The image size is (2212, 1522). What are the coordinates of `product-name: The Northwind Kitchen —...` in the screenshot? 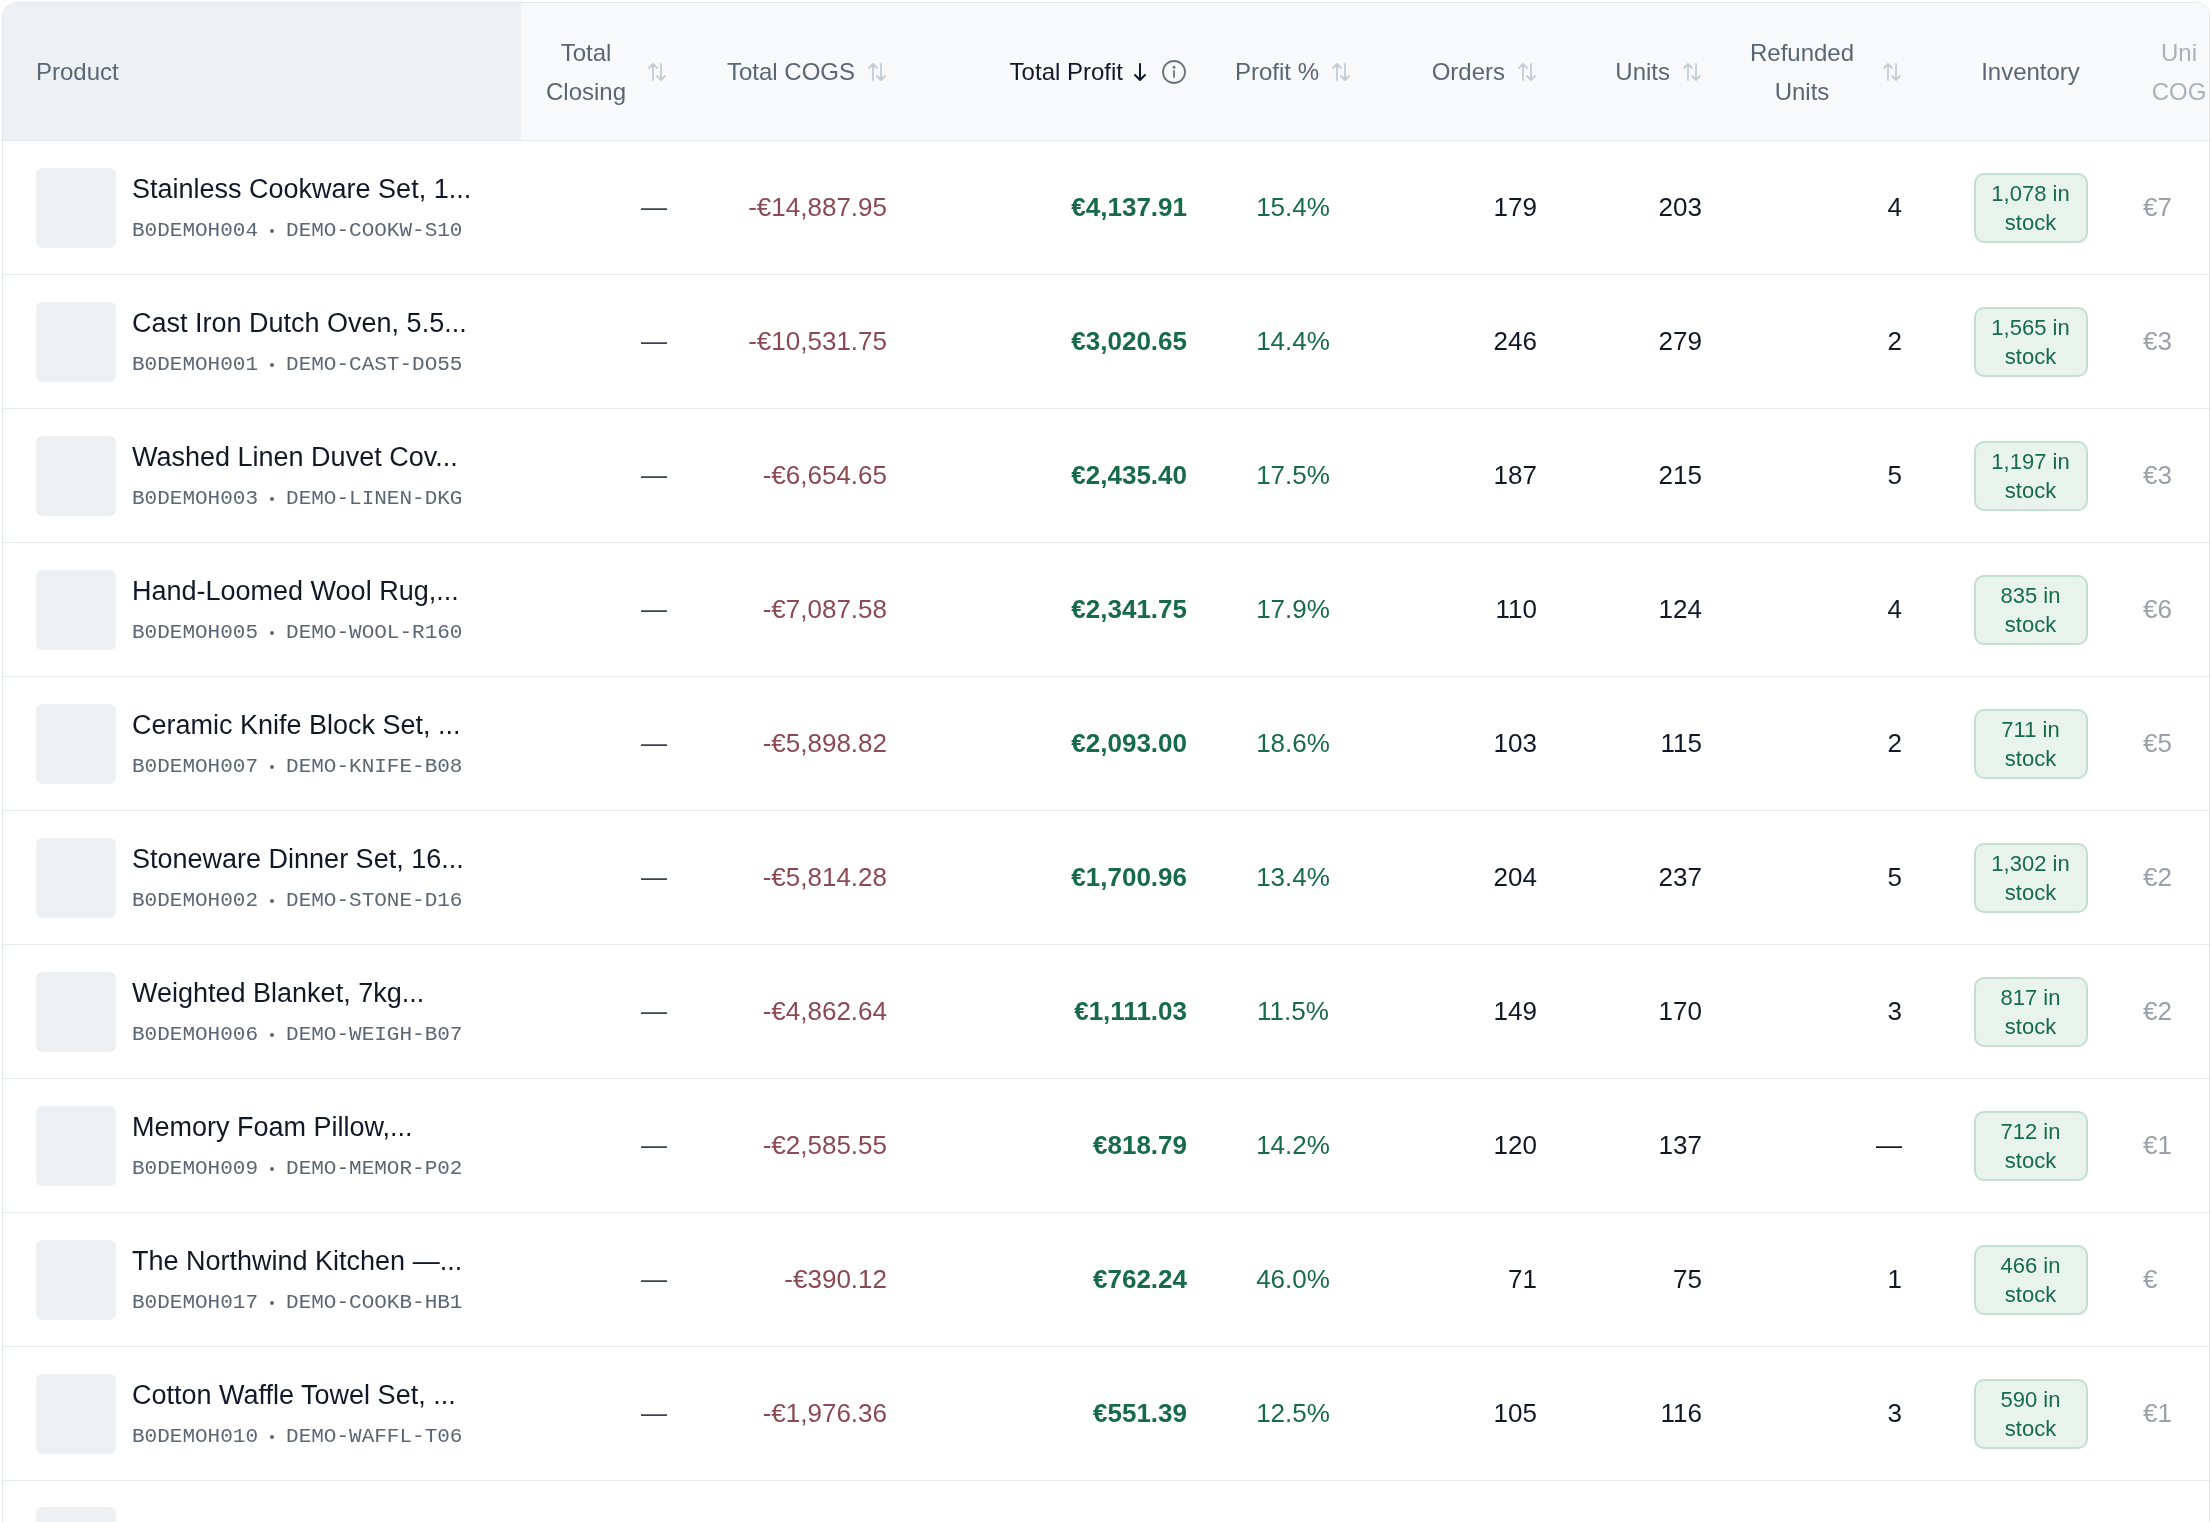 It's located at (297, 1260).